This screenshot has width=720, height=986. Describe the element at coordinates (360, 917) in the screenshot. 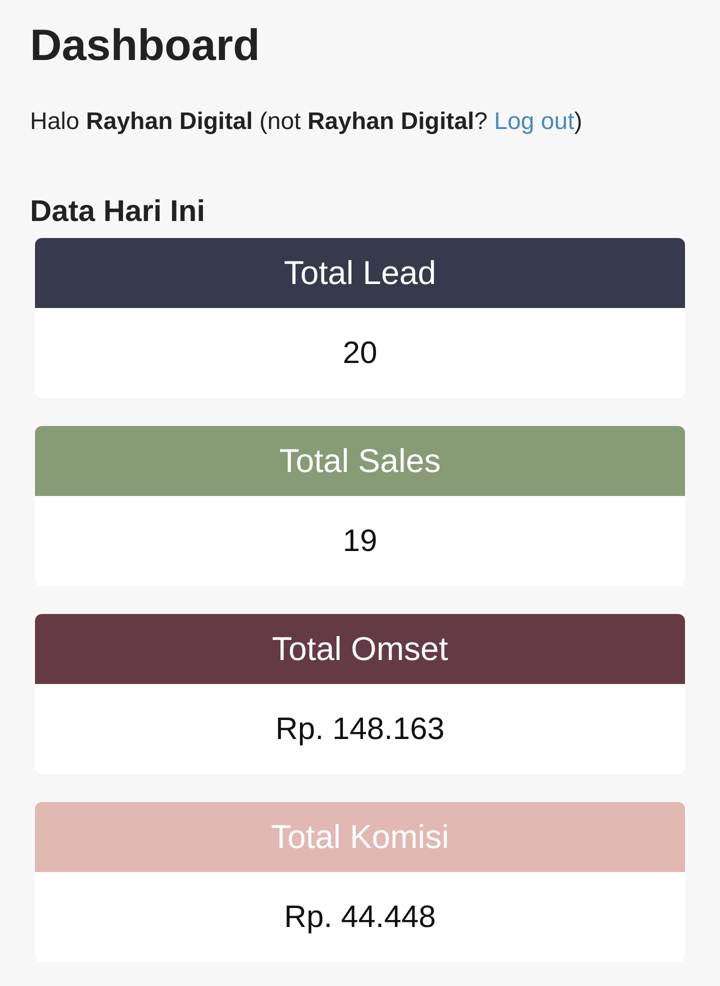

I see `card-value: Rp. 44.448` at that location.